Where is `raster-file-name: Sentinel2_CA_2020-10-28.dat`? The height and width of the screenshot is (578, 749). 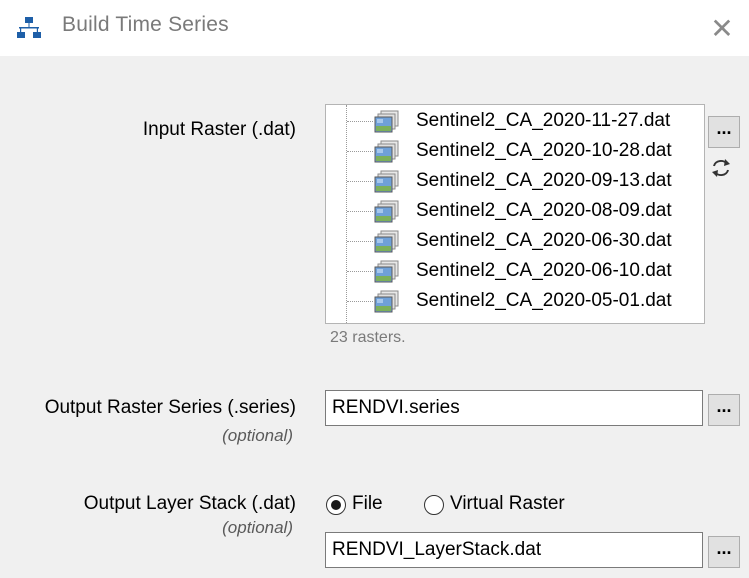
raster-file-name: Sentinel2_CA_2020-10-28.dat is located at coordinates (544, 150).